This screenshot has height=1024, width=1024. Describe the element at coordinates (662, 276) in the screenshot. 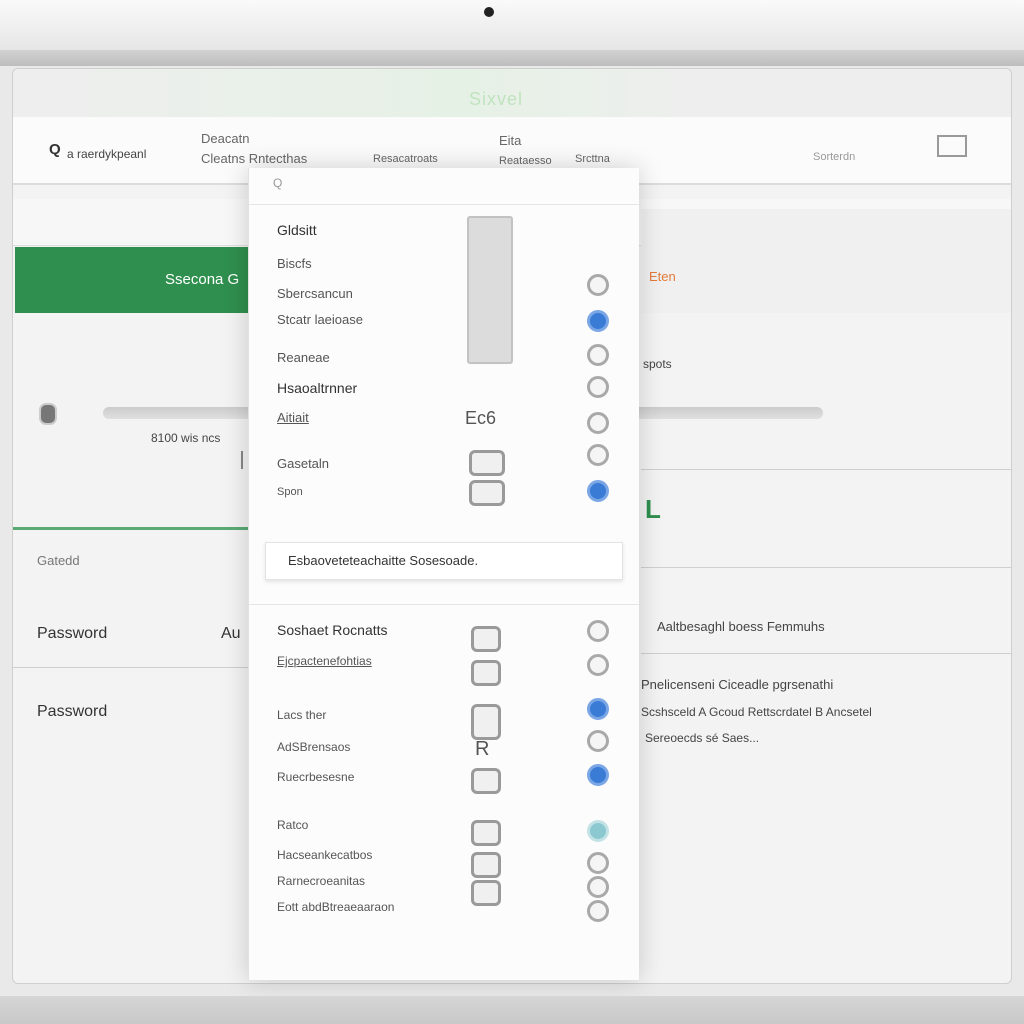

I see `warning-text: Eten` at that location.